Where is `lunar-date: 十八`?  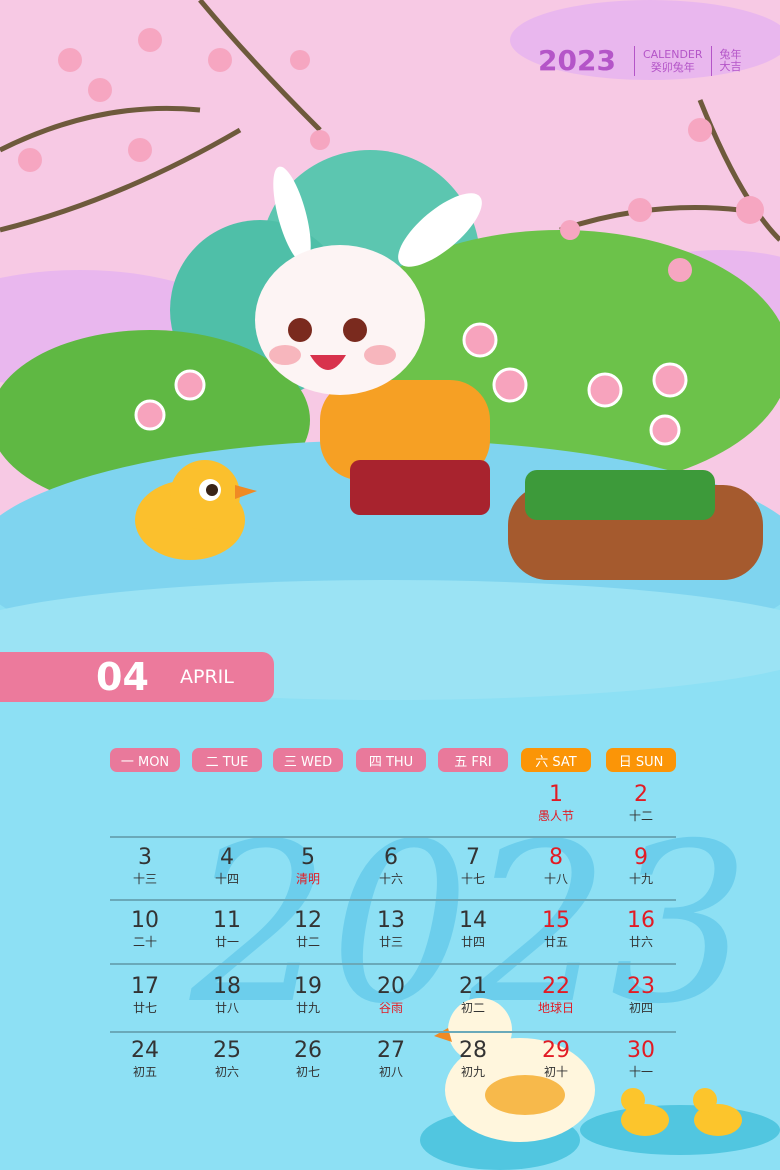 lunar-date: 十八 is located at coordinates (555, 879).